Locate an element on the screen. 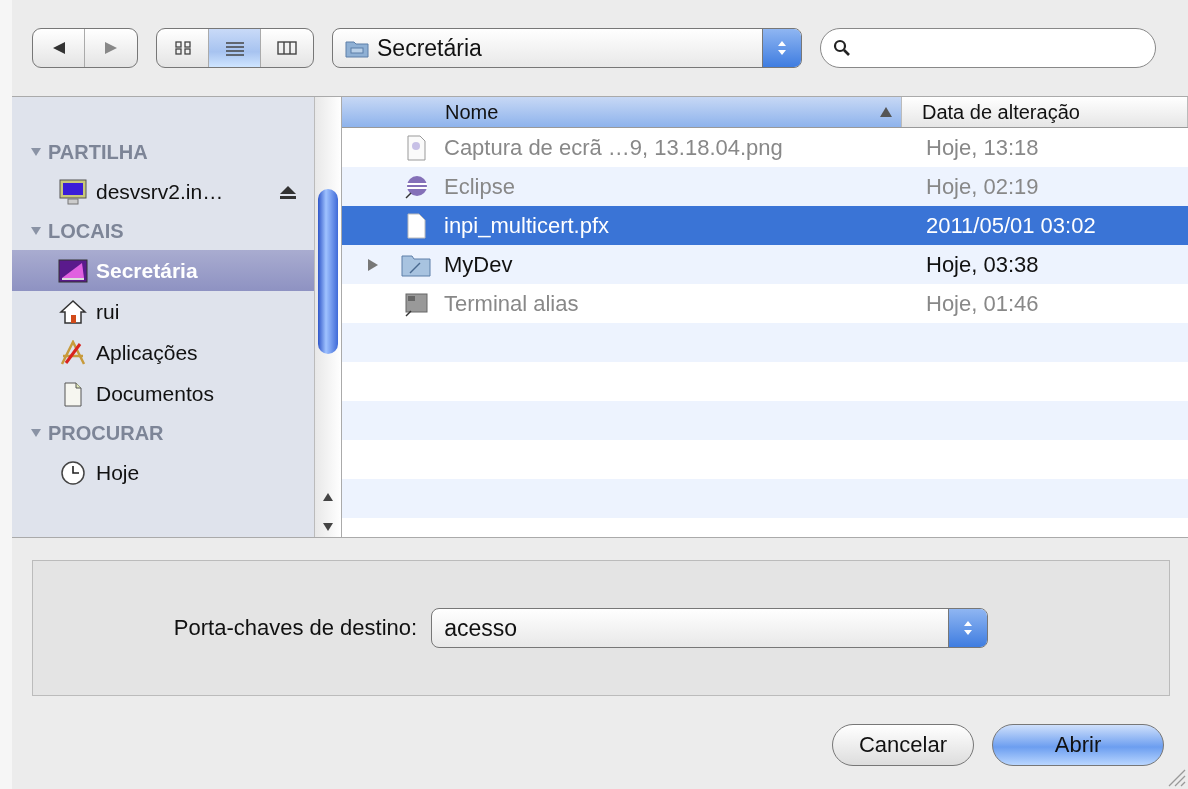 Image resolution: width=1188 pixels, height=789 pixels. default-button: Abrir is located at coordinates (1078, 745).